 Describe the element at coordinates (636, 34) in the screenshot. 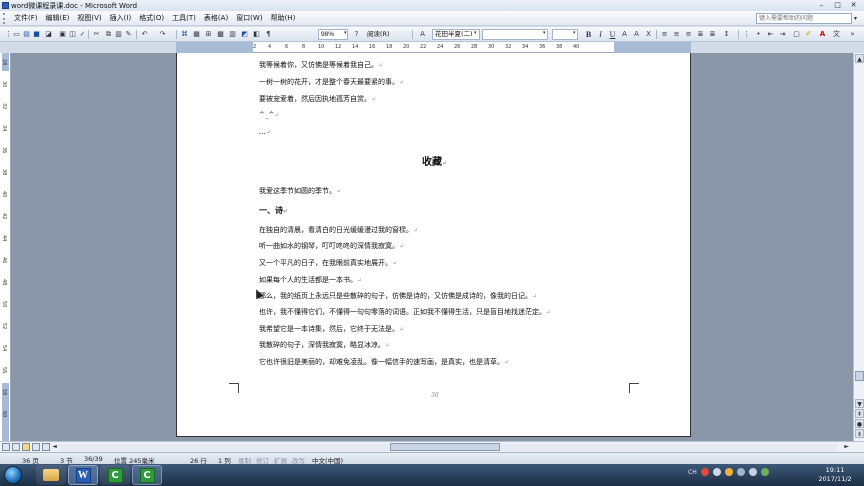

I see `char-shading-icon: A` at that location.